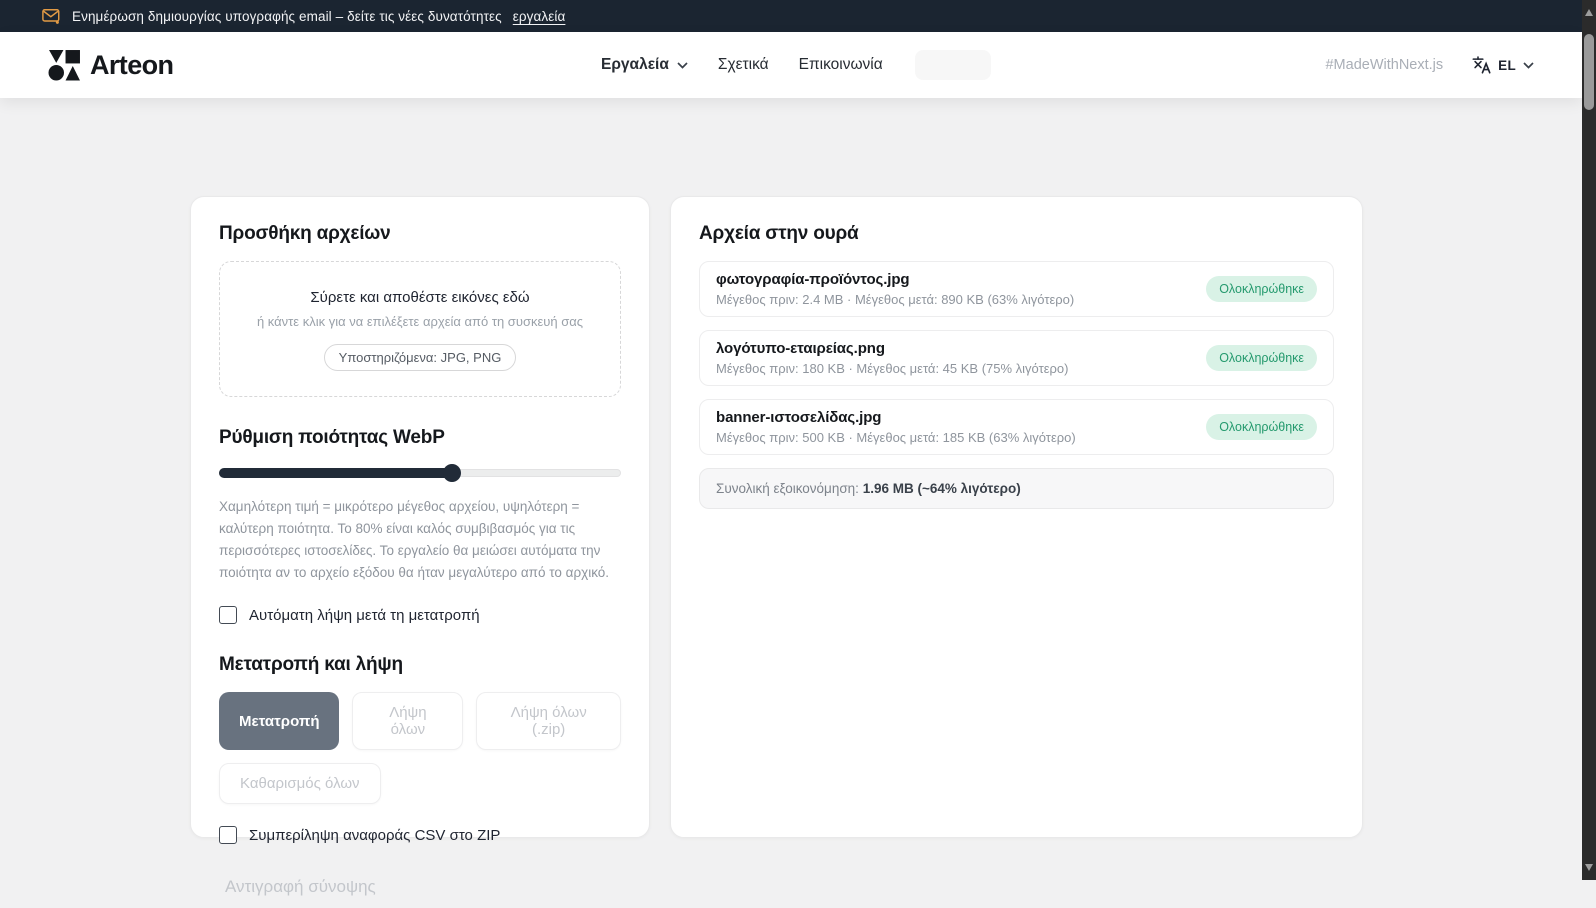  What do you see at coordinates (1589, 72) in the screenshot?
I see `scrollbar-thumb` at bounding box center [1589, 72].